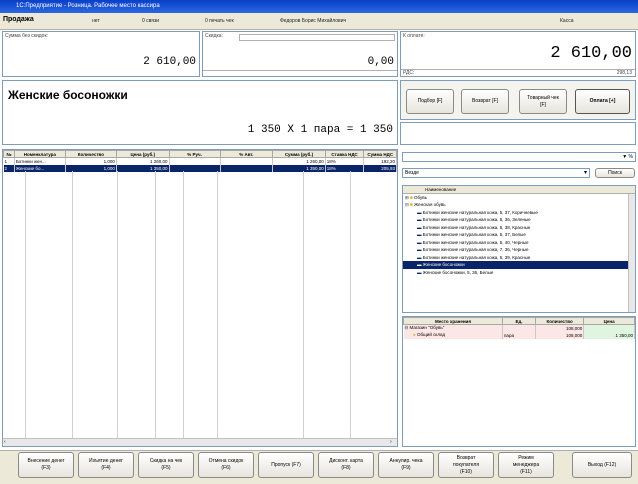 The height and width of the screenshot is (484, 638). Describe the element at coordinates (91, 161) in the screenshot. I see `cell: 1,000` at that location.